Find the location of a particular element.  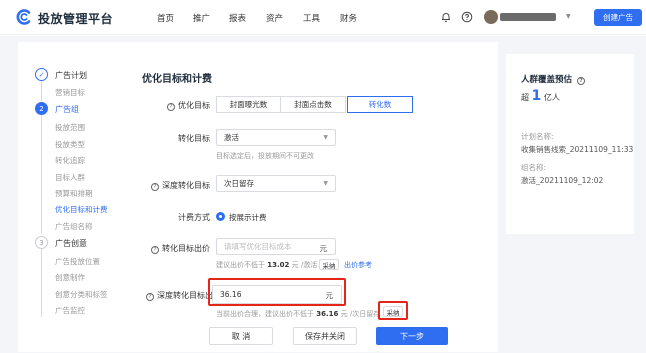

nav-assets: 资产 is located at coordinates (274, 18).